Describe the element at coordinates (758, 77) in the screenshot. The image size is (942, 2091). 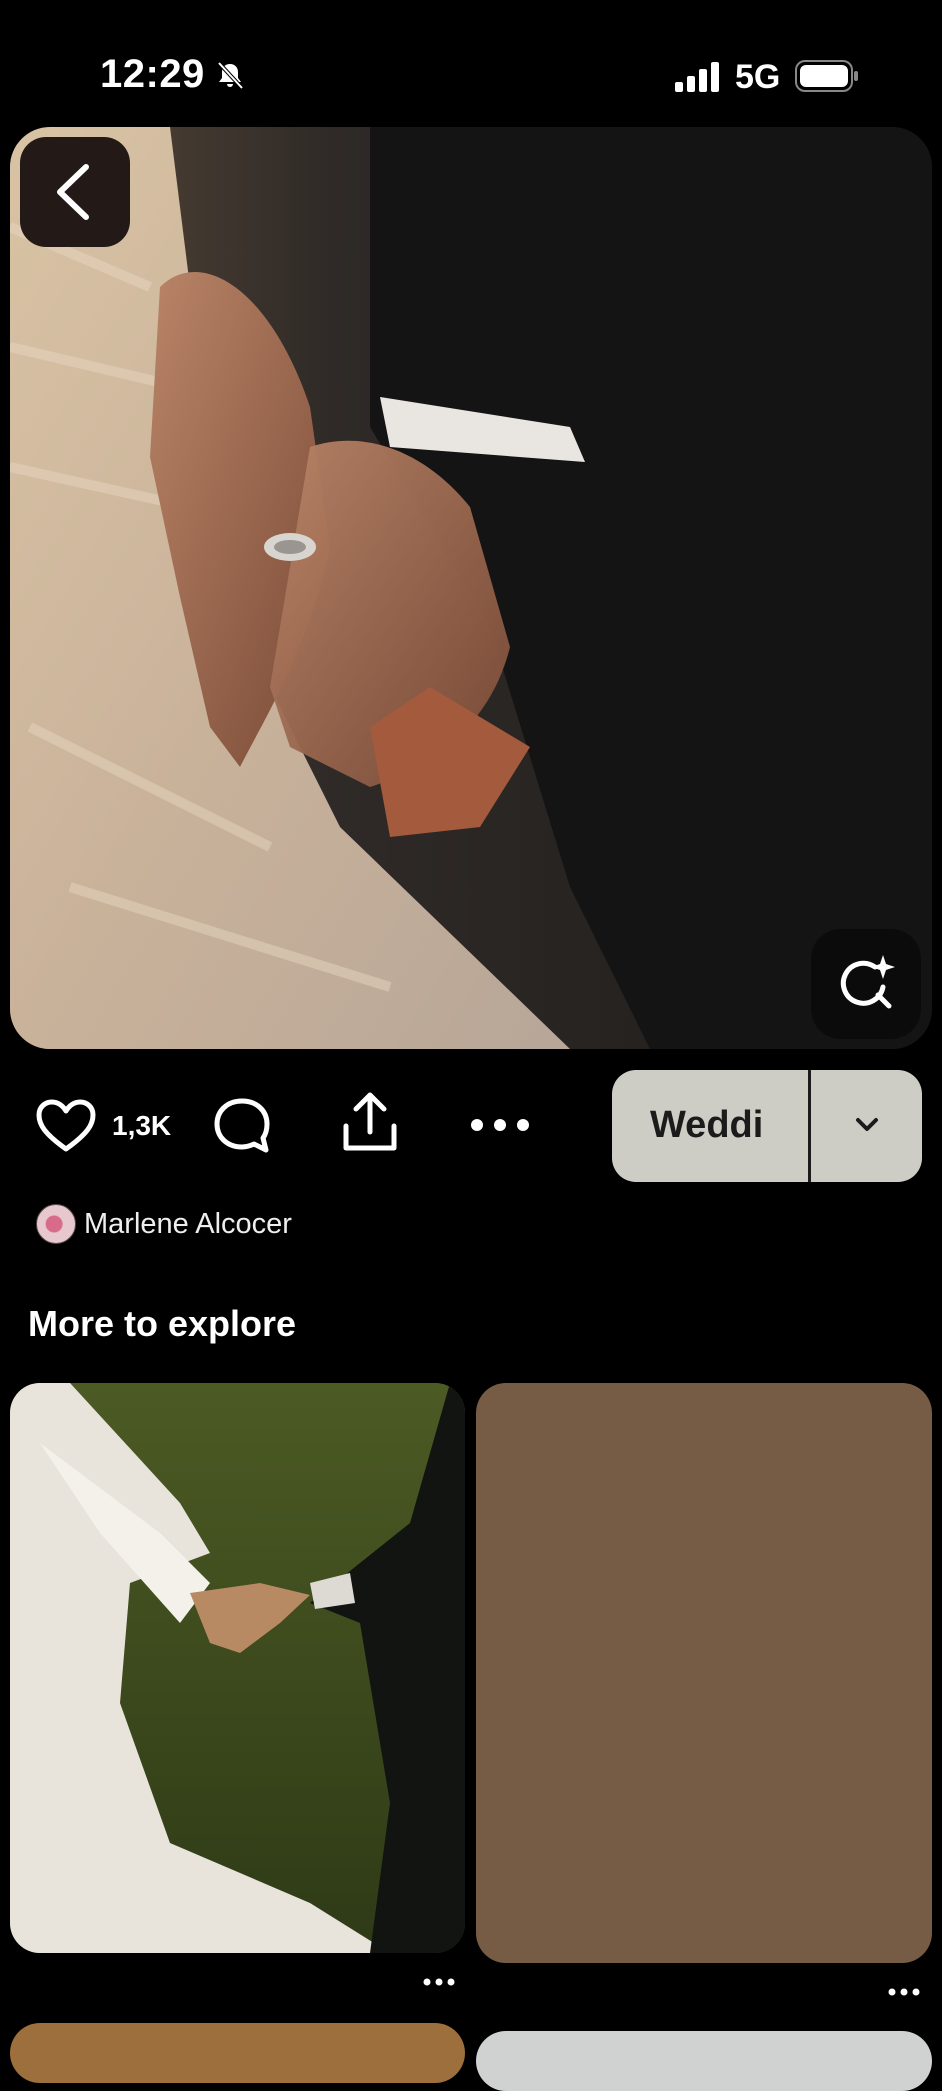
I see `network-type: 5G` at that location.